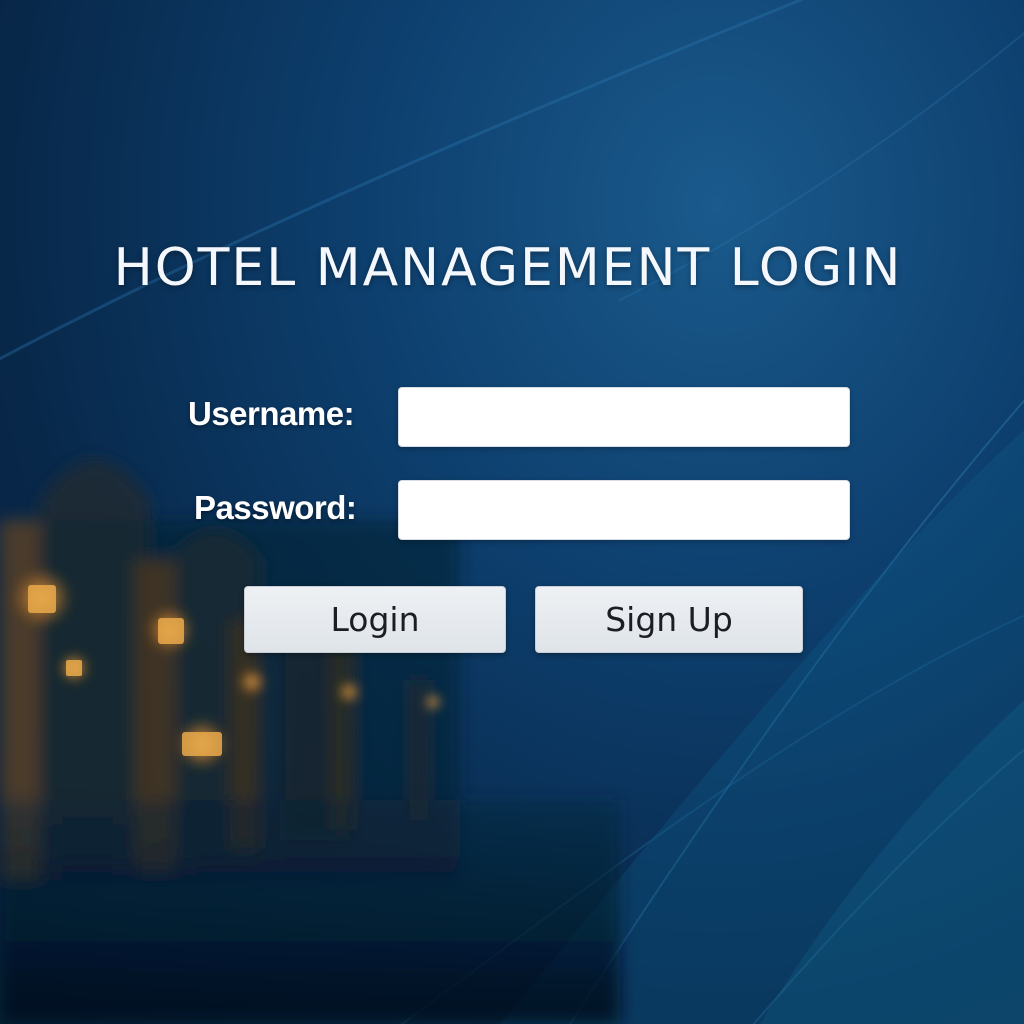  I want to click on sign-up-button: Sign Up, so click(669, 619).